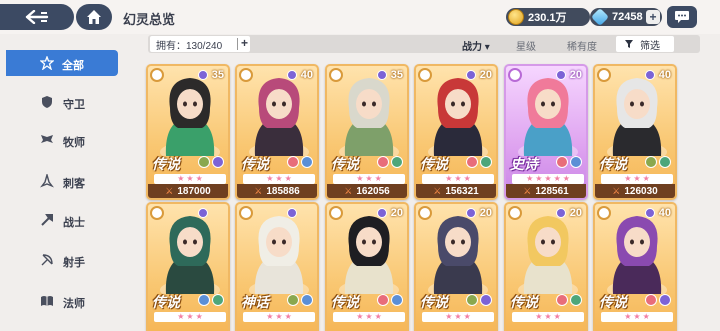 The image size is (720, 331). I want to click on sort-tab-star: 星级, so click(526, 45).